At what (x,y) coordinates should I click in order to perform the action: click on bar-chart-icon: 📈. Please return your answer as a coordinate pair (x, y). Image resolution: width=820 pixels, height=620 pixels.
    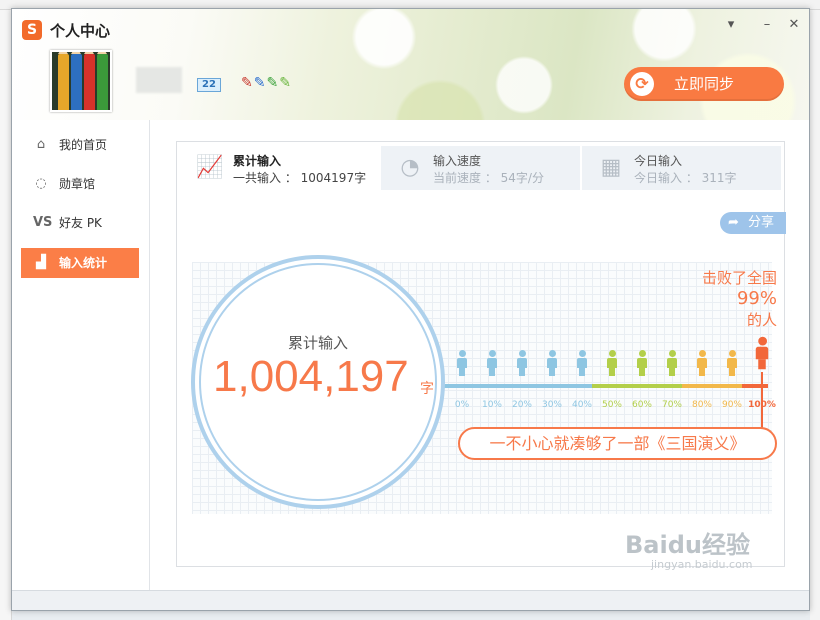
    Looking at the image, I should click on (210, 167).